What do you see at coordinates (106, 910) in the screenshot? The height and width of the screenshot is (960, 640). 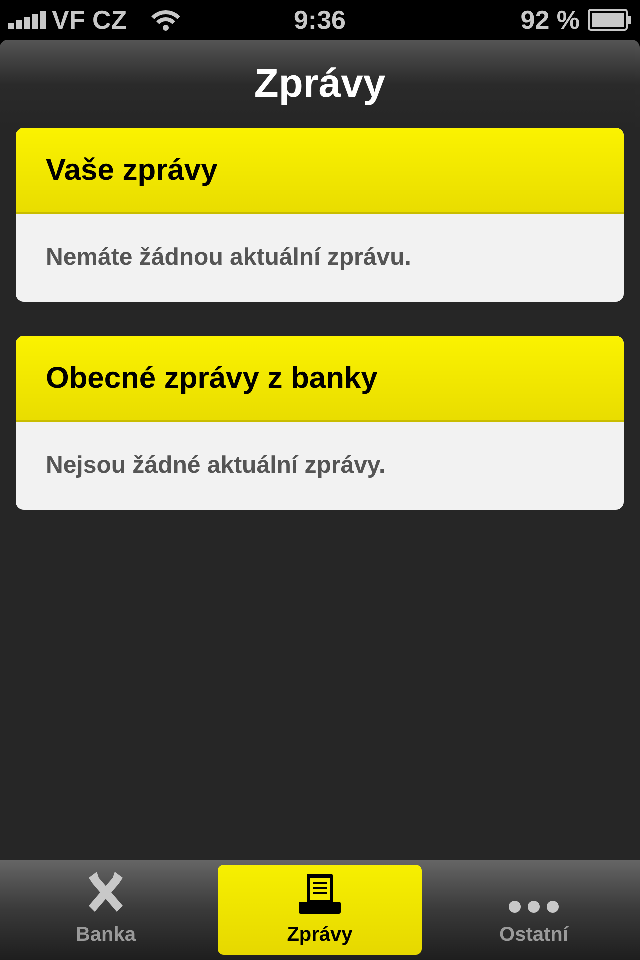 I see `tab-button: Banka` at bounding box center [106, 910].